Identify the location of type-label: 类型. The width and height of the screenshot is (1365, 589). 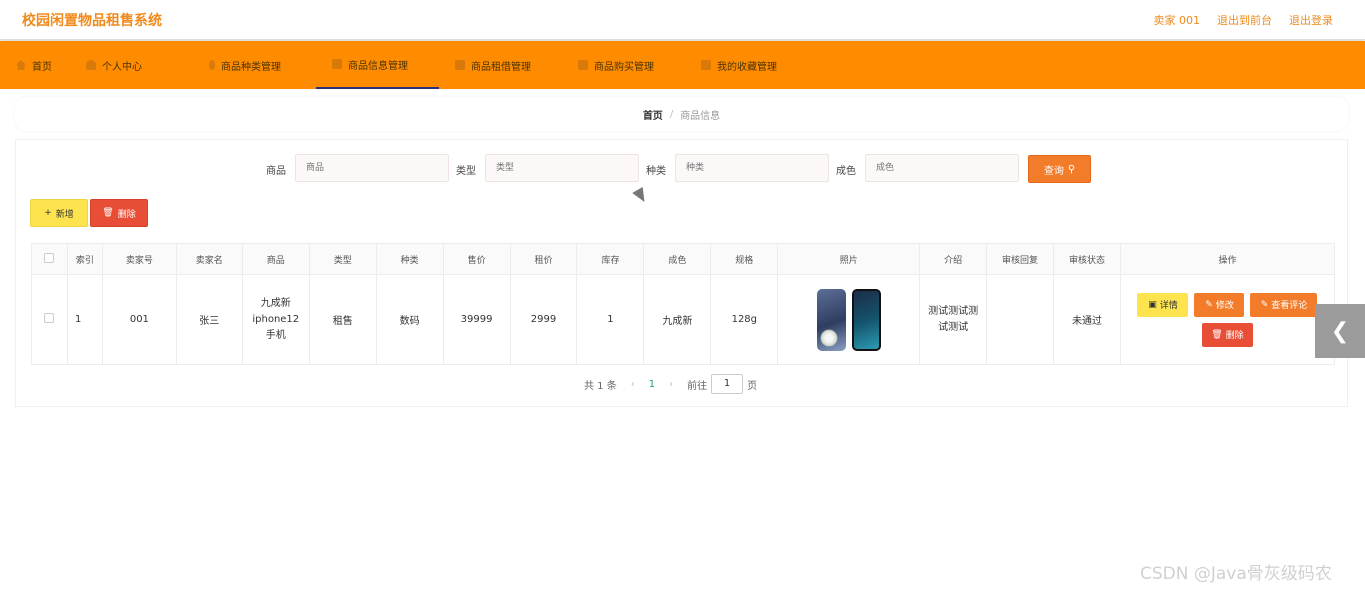
(466, 171).